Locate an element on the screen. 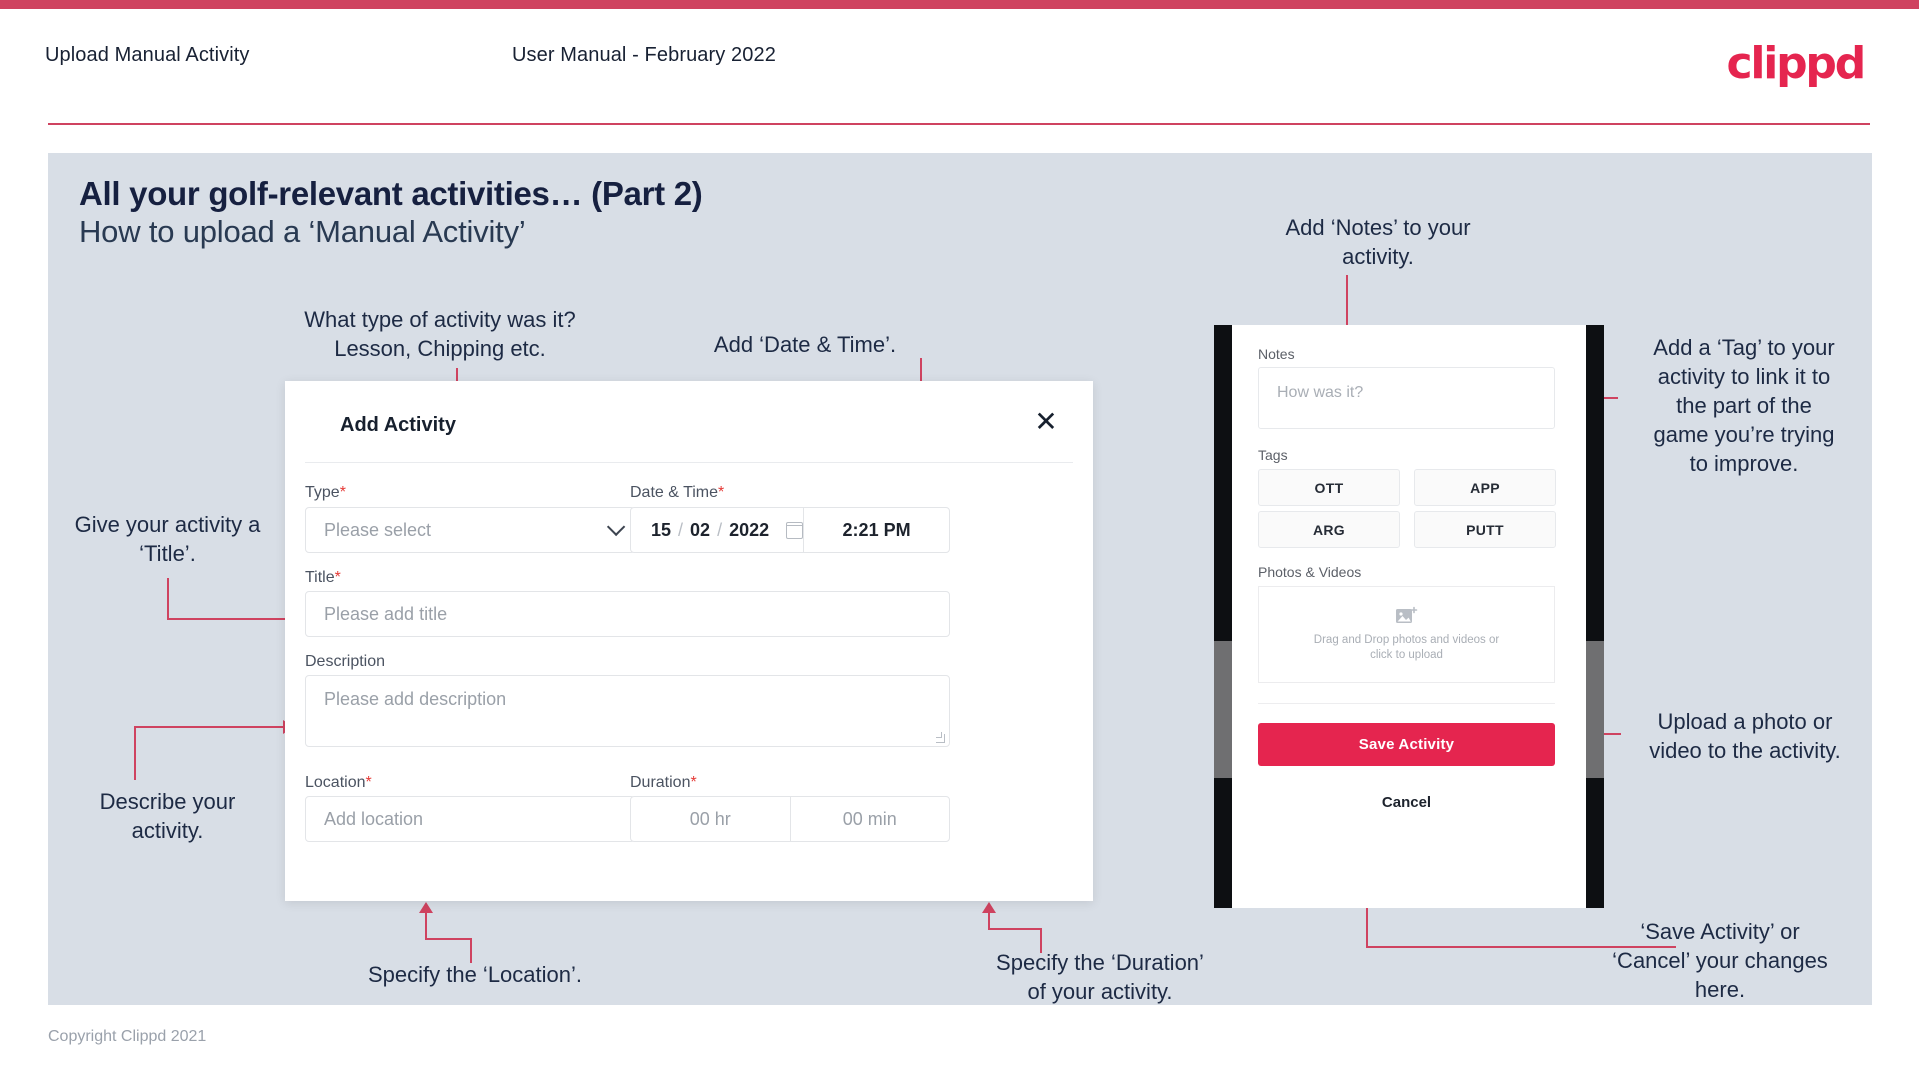 The width and height of the screenshot is (1919, 1079). description-placeholder: Please add description is located at coordinates (415, 699).